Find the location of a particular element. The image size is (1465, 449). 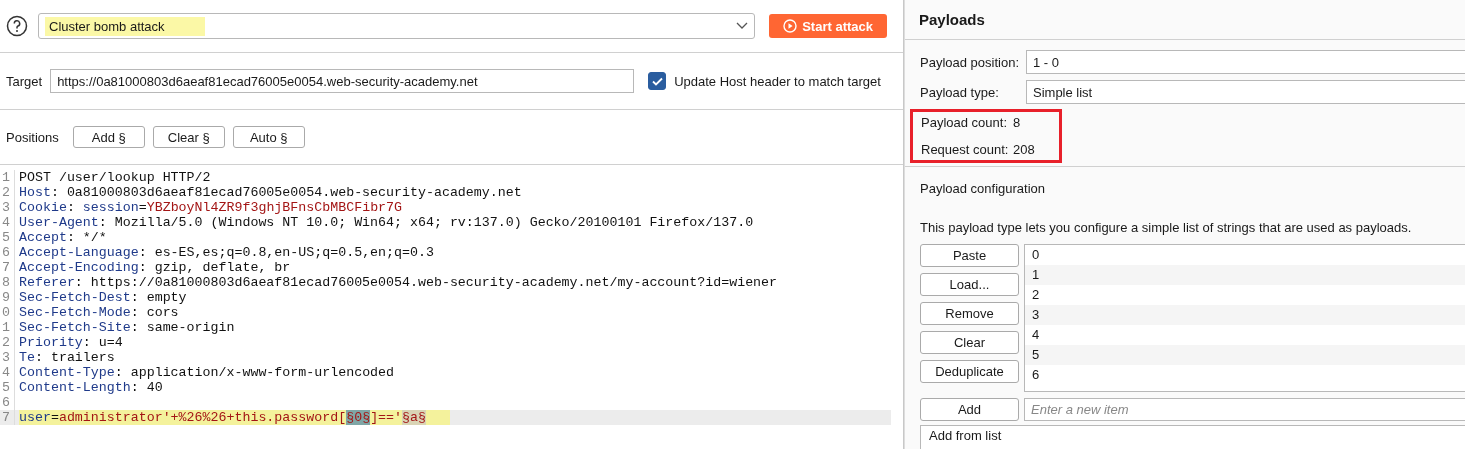

new-item-input: Enter a new item is located at coordinates (1244, 409).